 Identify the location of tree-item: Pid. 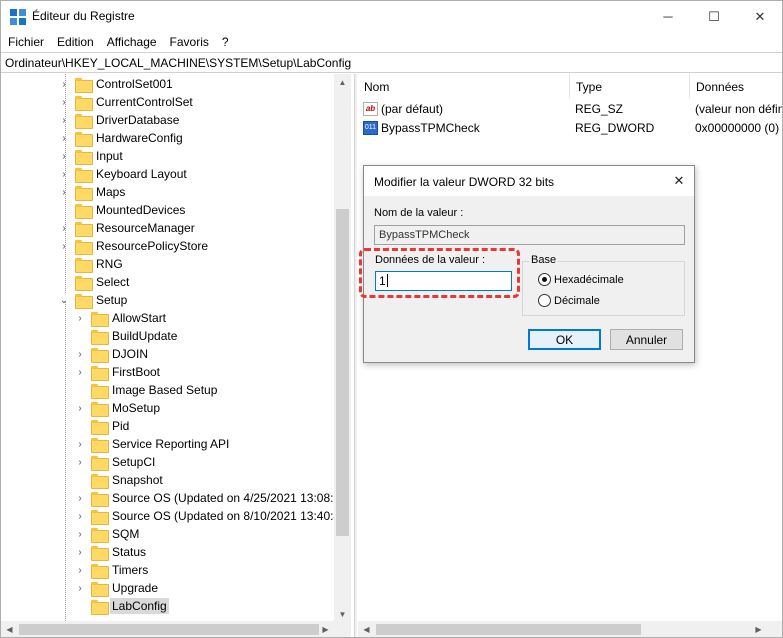
(103, 426).